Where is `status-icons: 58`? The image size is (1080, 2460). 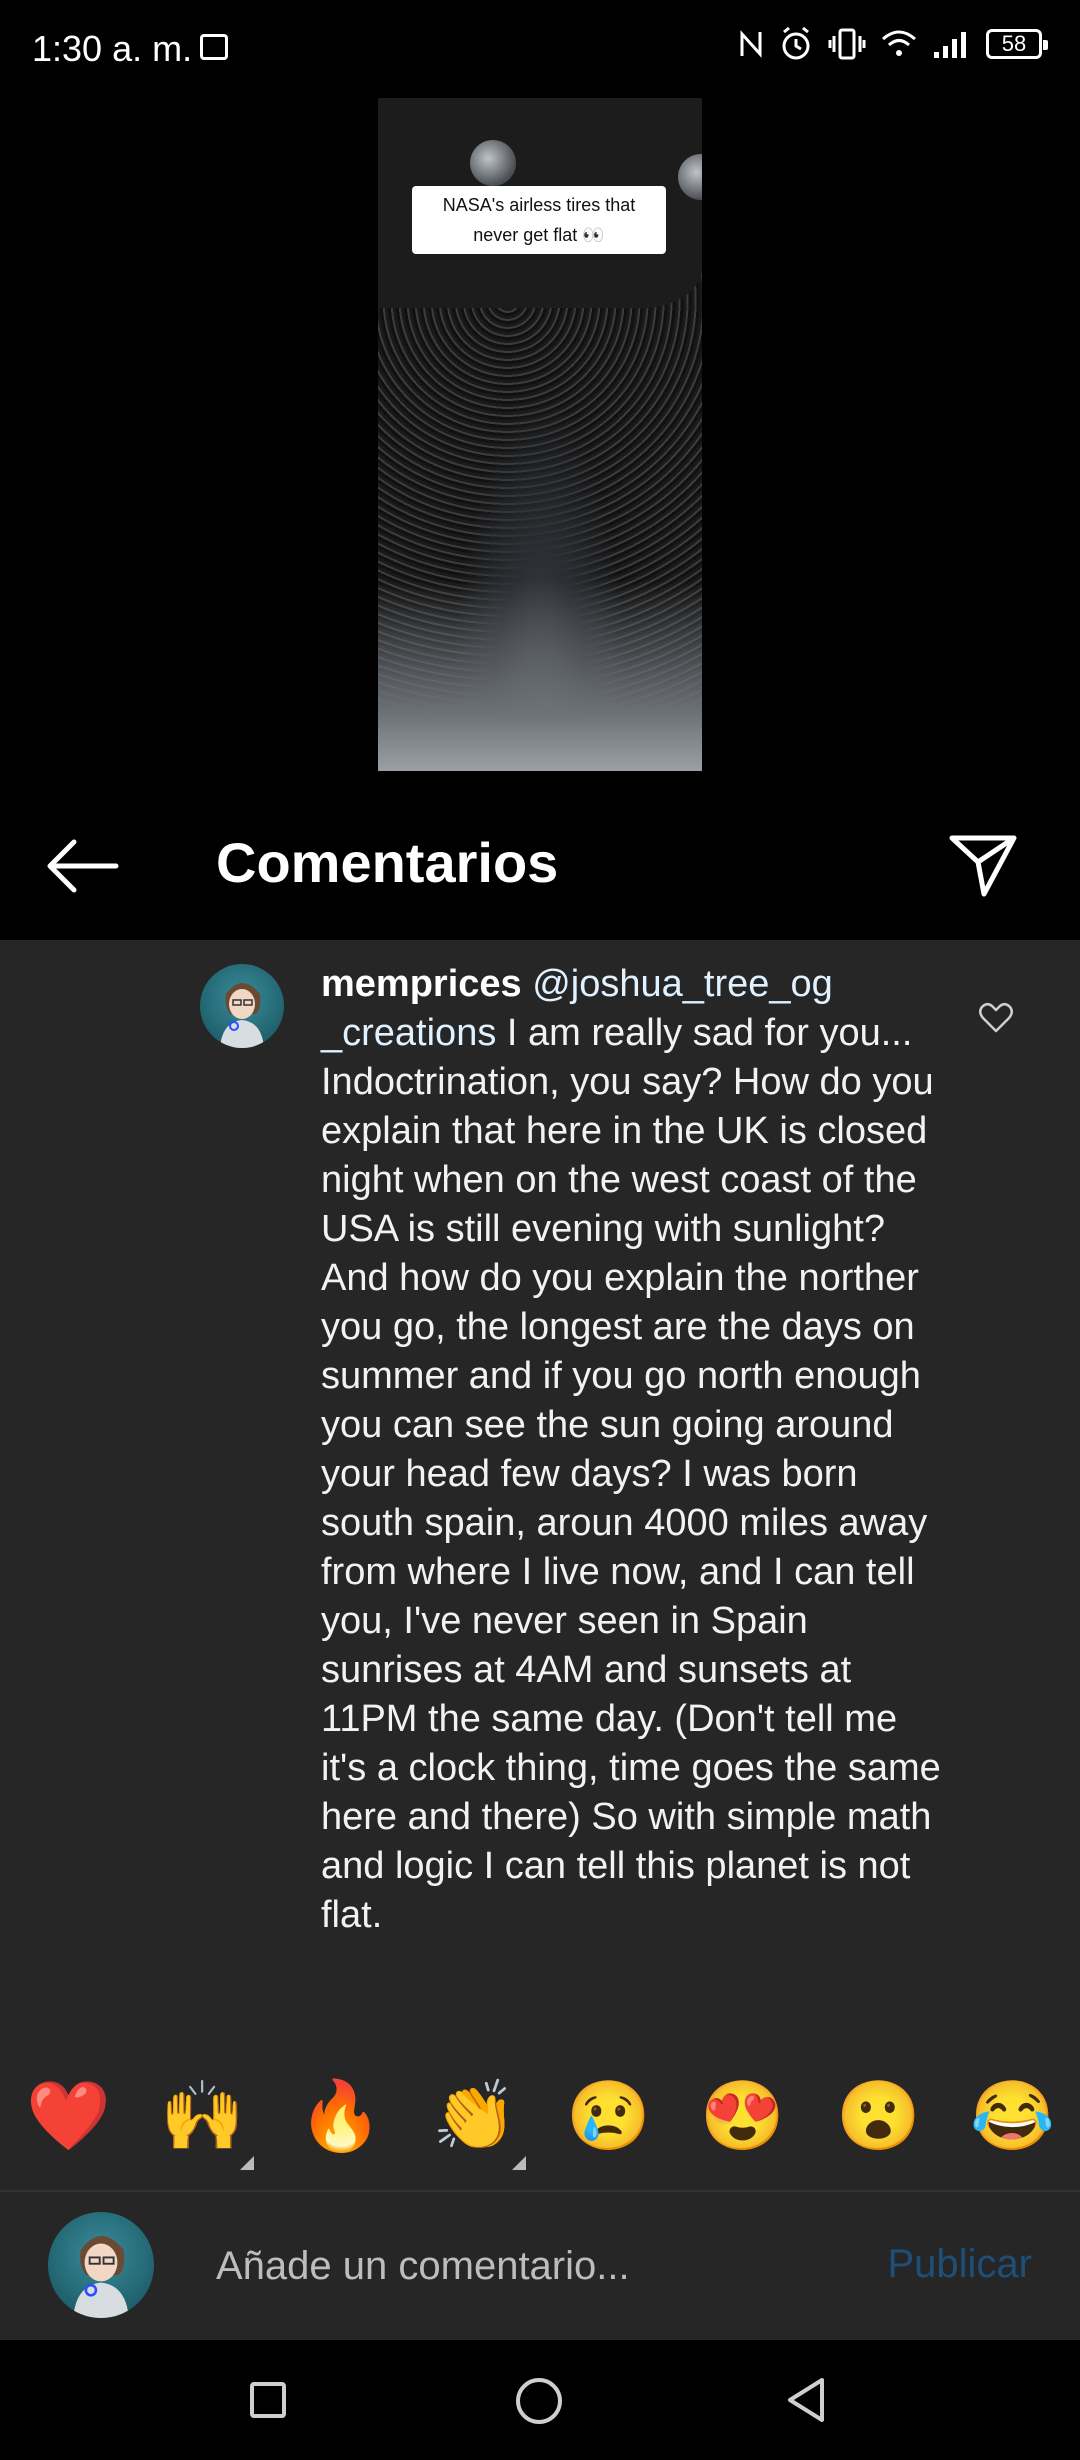
status-icons: 58 is located at coordinates (893, 44).